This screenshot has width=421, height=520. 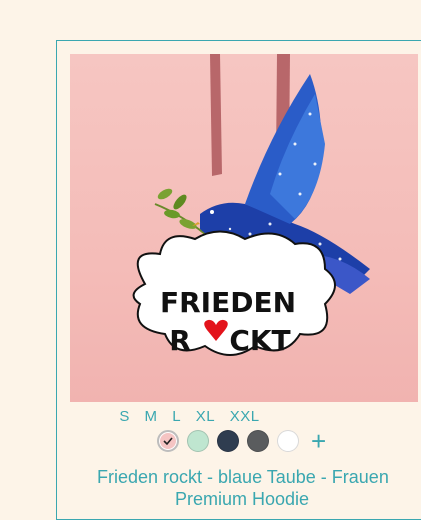 I want to click on color-swatch-mint, so click(x=198, y=441).